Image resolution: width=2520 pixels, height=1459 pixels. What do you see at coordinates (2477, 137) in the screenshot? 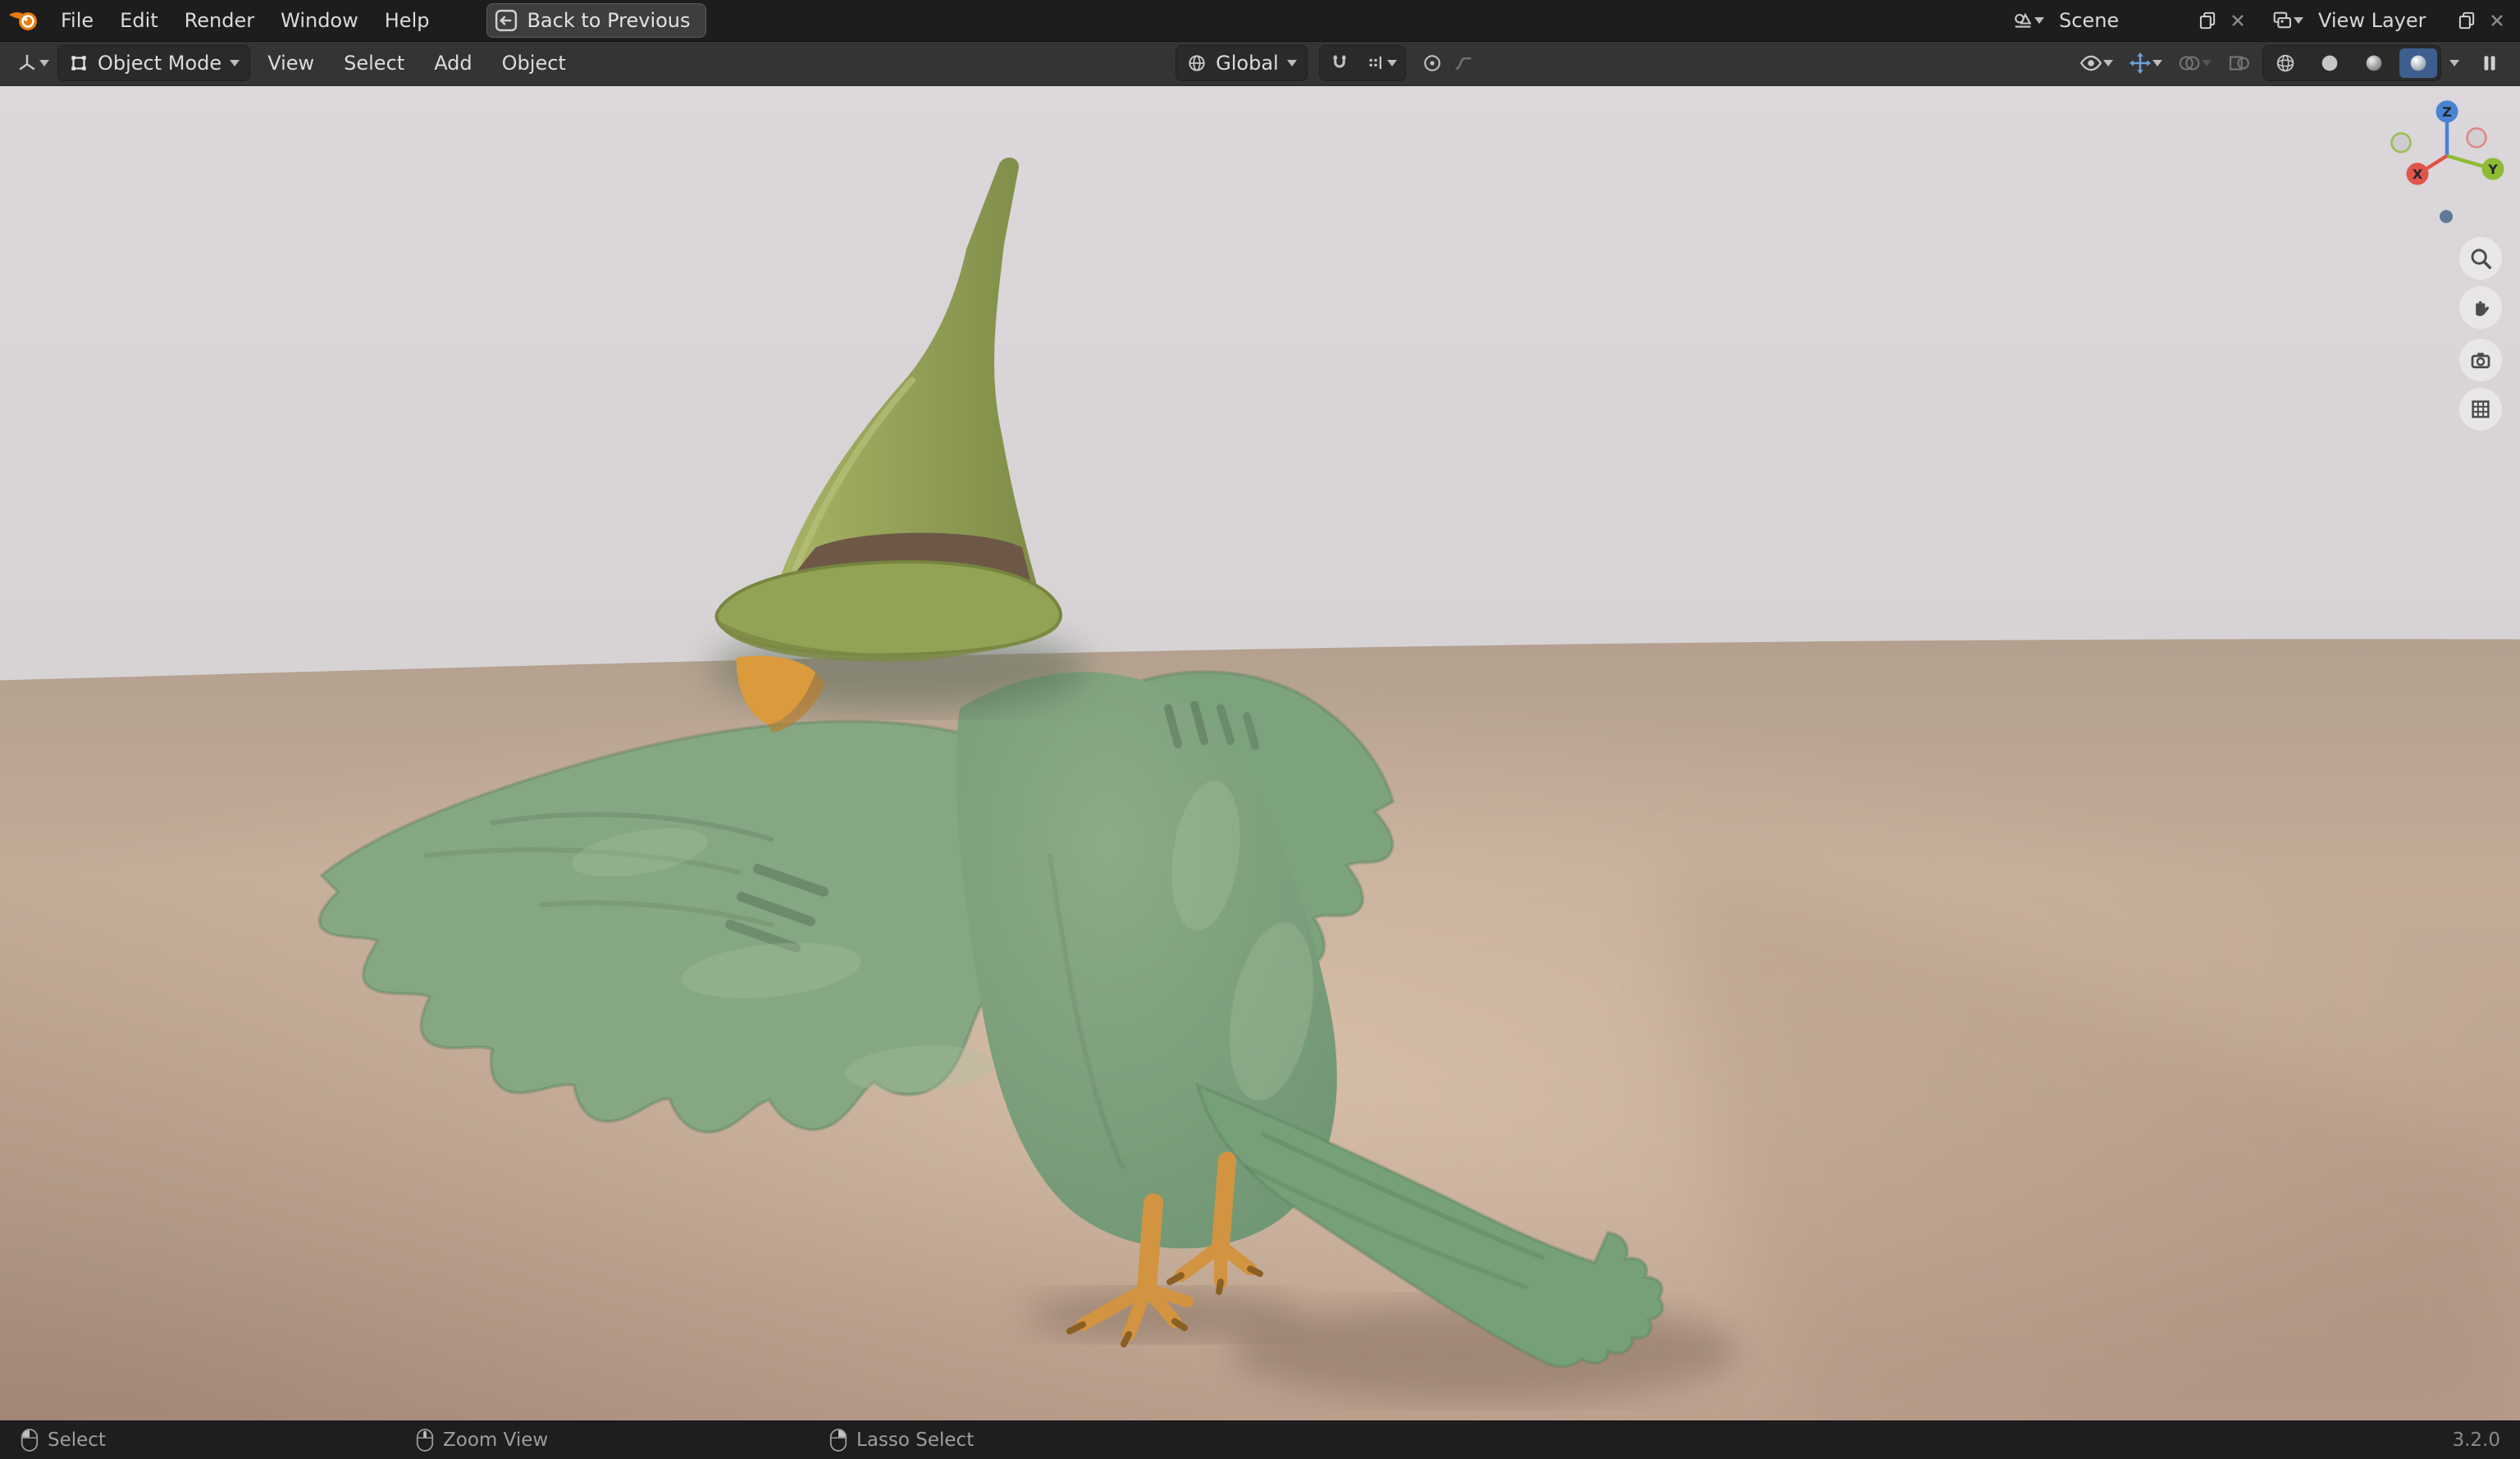
I see `gizmo-minus-x-axis` at bounding box center [2477, 137].